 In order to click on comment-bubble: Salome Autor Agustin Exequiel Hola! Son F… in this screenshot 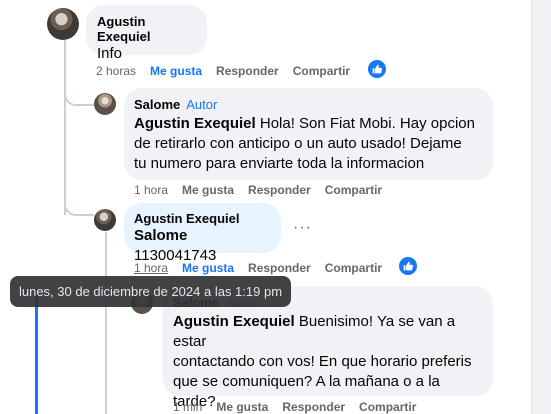, I will do `click(308, 134)`.